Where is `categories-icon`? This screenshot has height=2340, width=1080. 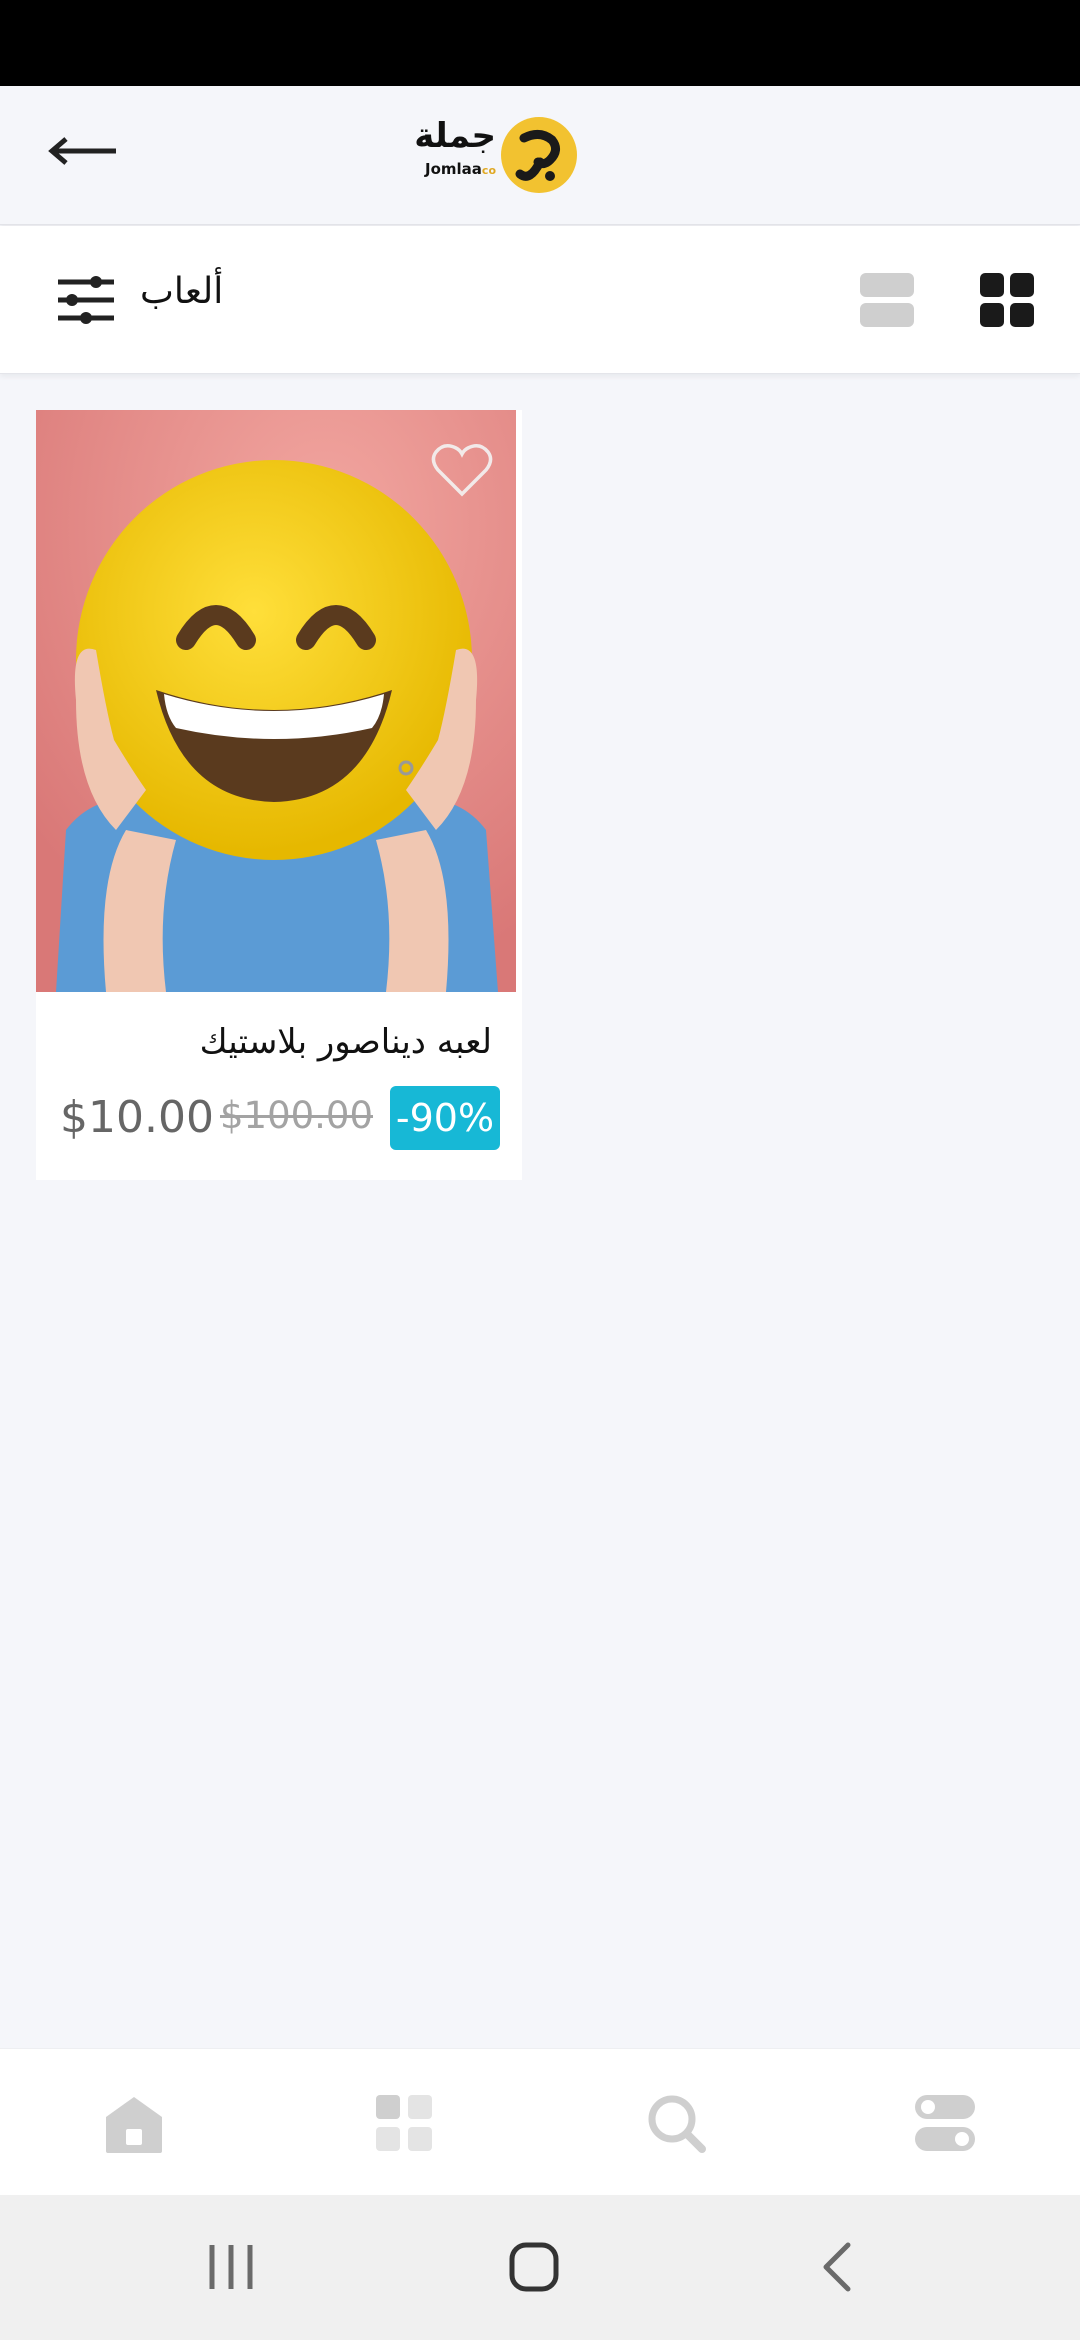
categories-icon is located at coordinates (404, 2123).